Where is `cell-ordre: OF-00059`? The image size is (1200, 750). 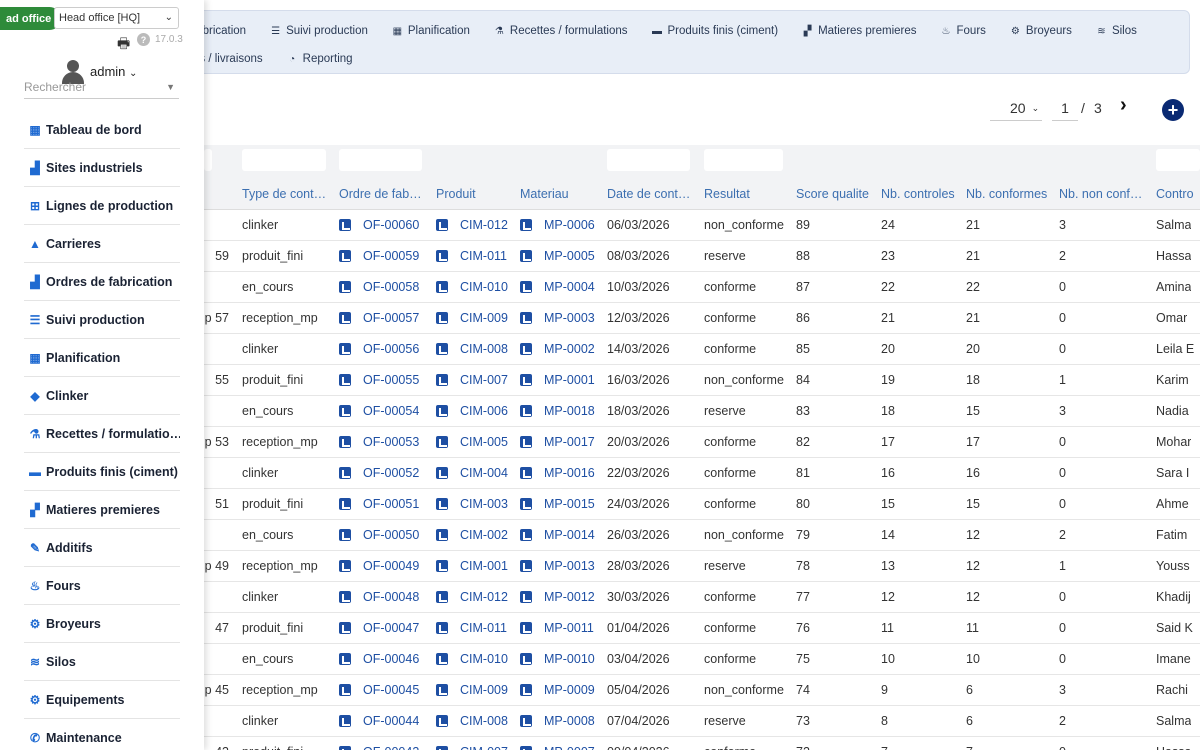 cell-ordre: OF-00059 is located at coordinates (391, 256).